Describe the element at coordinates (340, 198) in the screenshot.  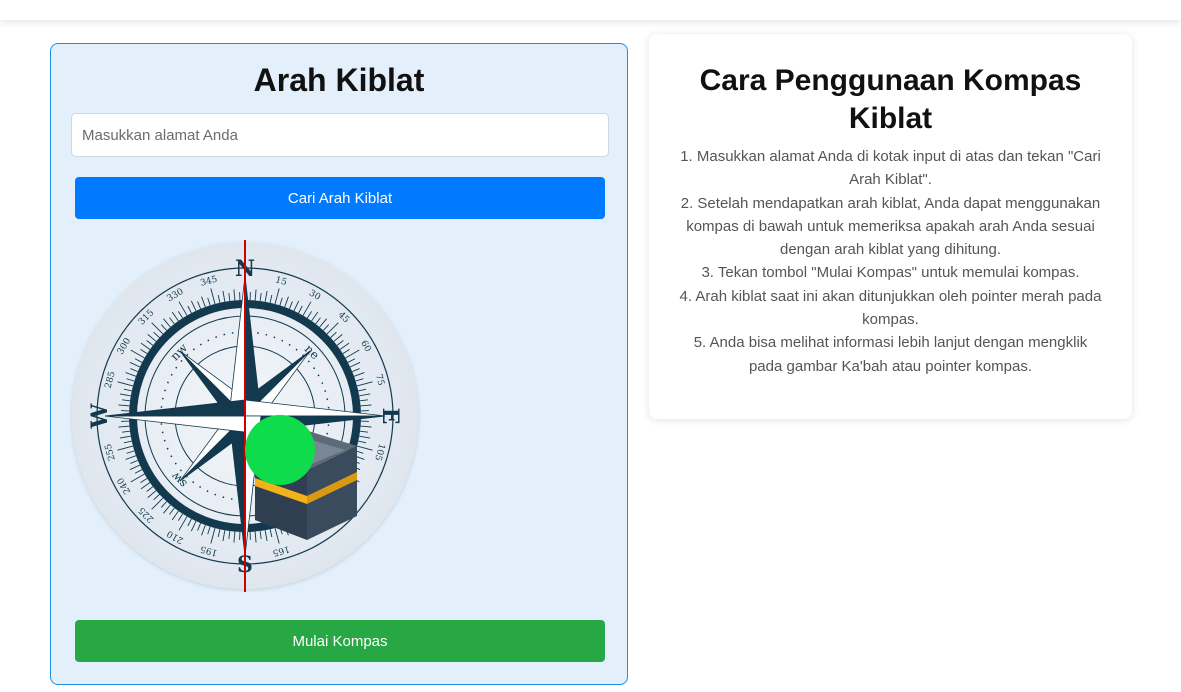
I see `search-qibla-button: Cari Arah Kiblat` at that location.